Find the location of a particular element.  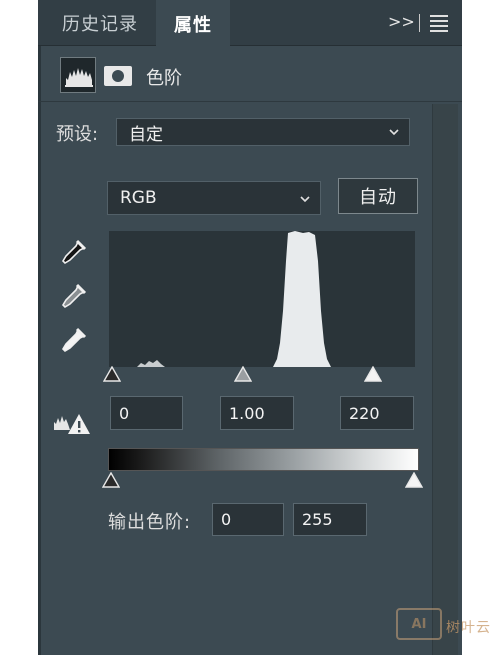

panel-menu-icon is located at coordinates (439, 23).